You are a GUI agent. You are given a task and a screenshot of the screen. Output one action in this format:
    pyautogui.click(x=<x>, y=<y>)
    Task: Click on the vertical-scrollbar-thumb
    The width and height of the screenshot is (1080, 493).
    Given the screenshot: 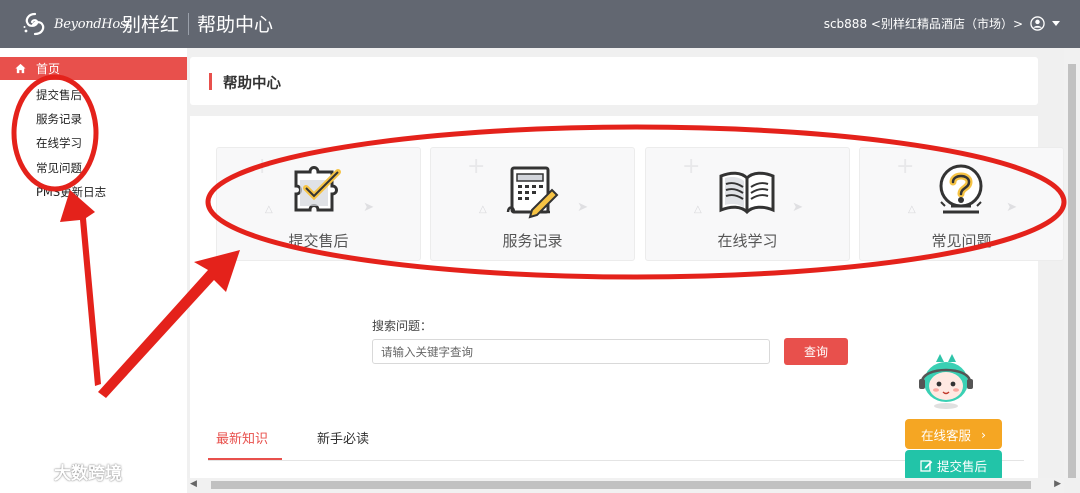 What is the action you would take?
    pyautogui.click(x=1072, y=271)
    